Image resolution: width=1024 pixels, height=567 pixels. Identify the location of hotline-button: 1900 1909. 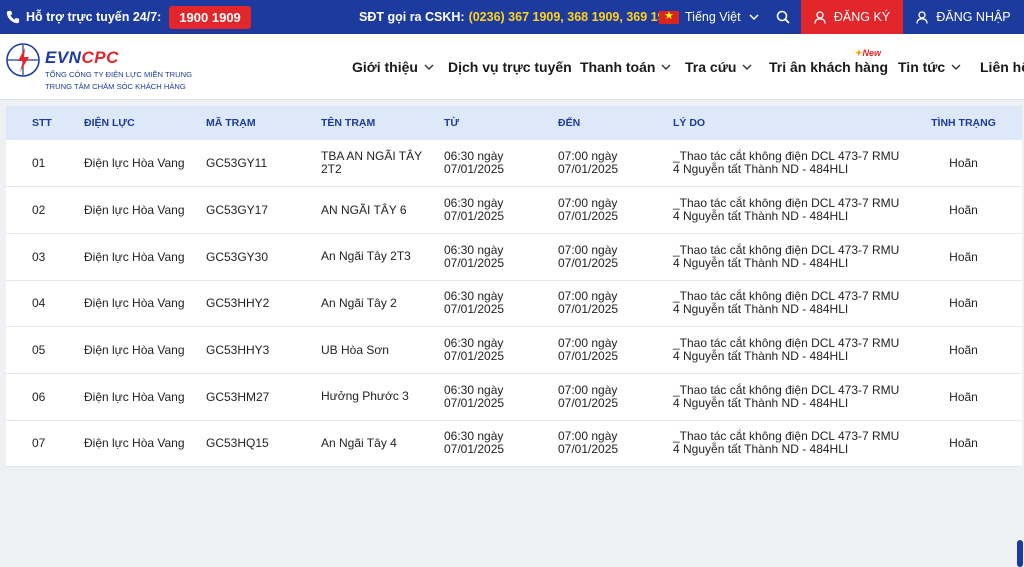
(210, 17).